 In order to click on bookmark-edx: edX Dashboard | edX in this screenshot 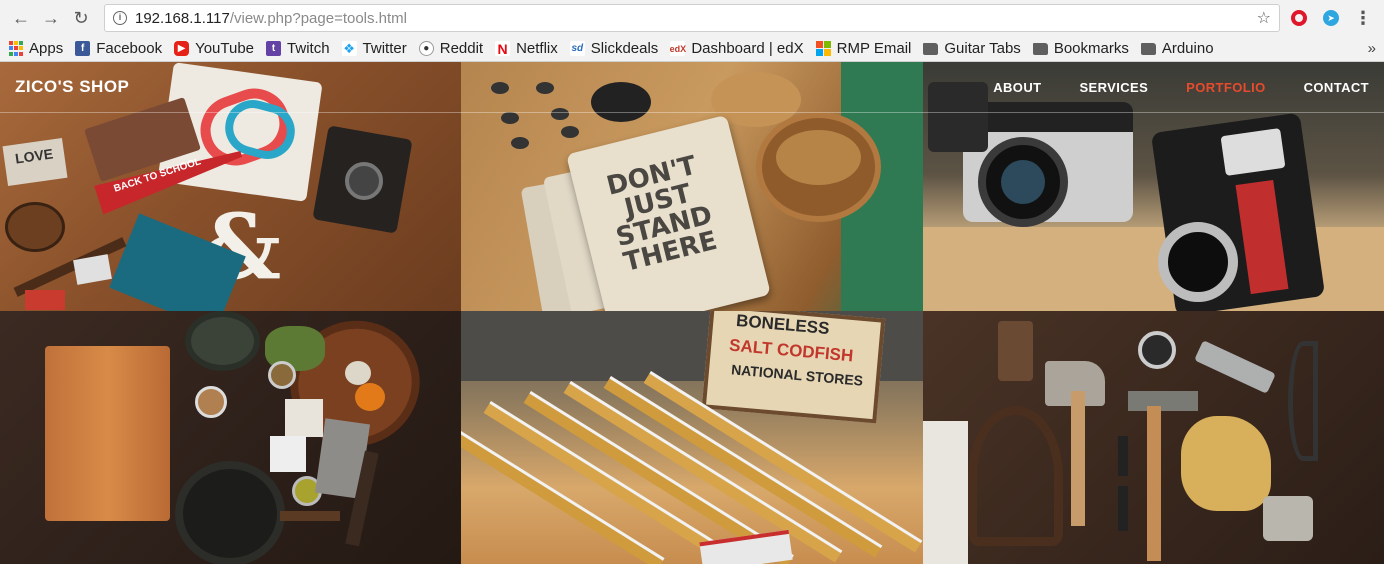, I will do `click(737, 48)`.